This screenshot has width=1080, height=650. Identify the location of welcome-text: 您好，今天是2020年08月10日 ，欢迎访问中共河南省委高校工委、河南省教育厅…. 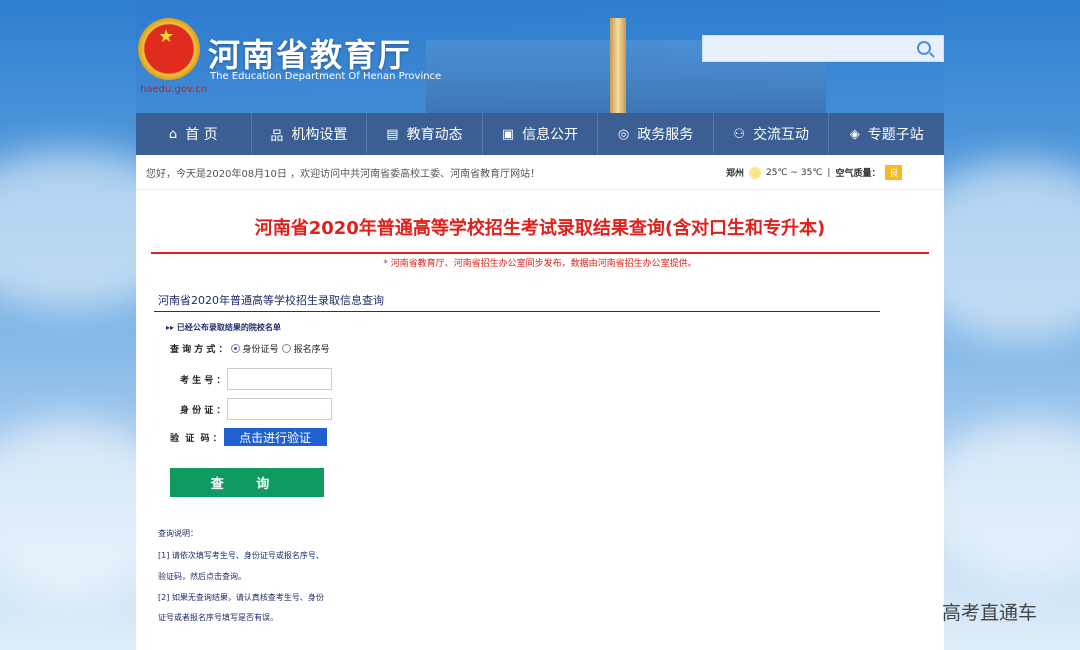
(343, 174).